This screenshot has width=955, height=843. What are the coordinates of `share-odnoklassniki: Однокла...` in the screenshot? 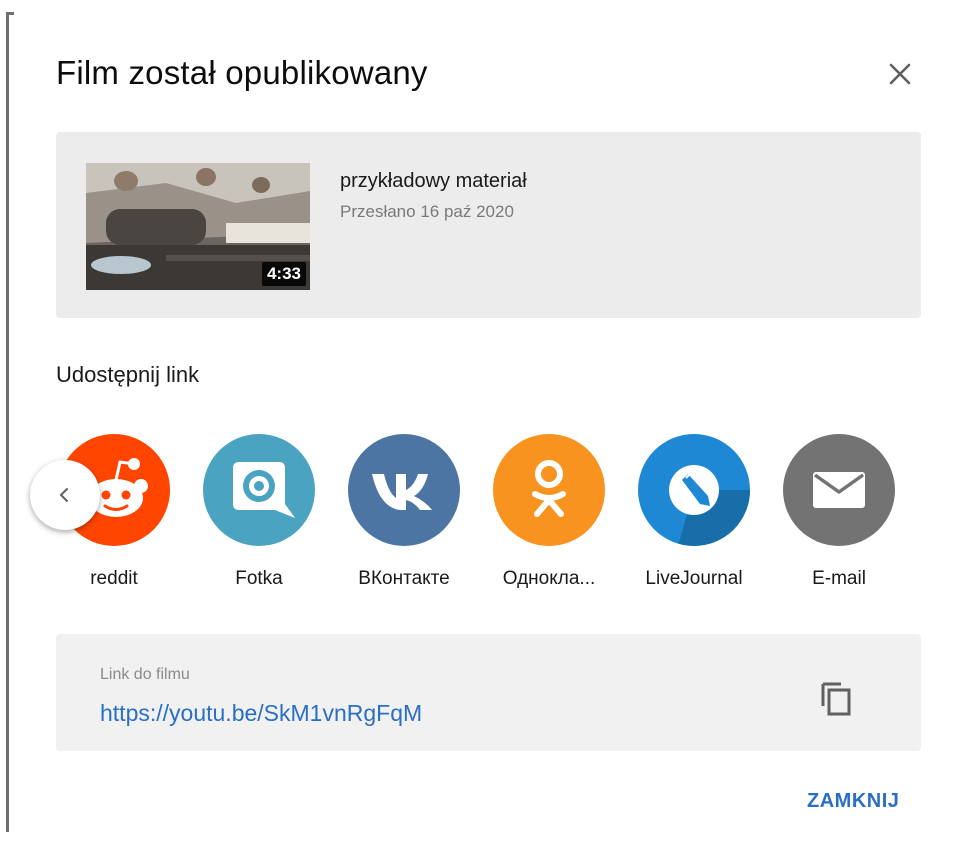 It's located at (549, 512).